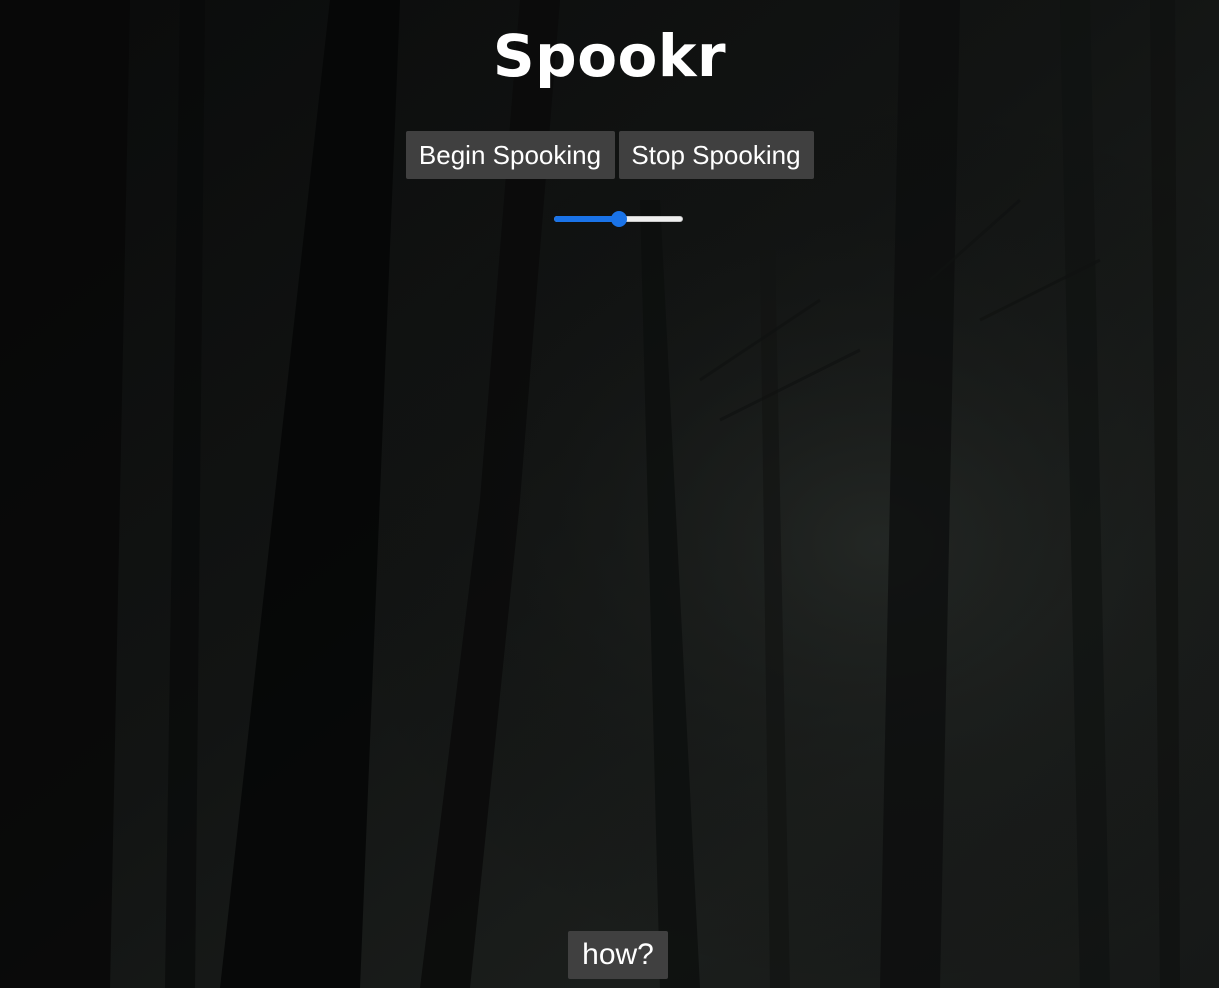 The width and height of the screenshot is (1219, 988). Describe the element at coordinates (716, 155) in the screenshot. I see `stop-spooking-button: Stop Spooking` at that location.